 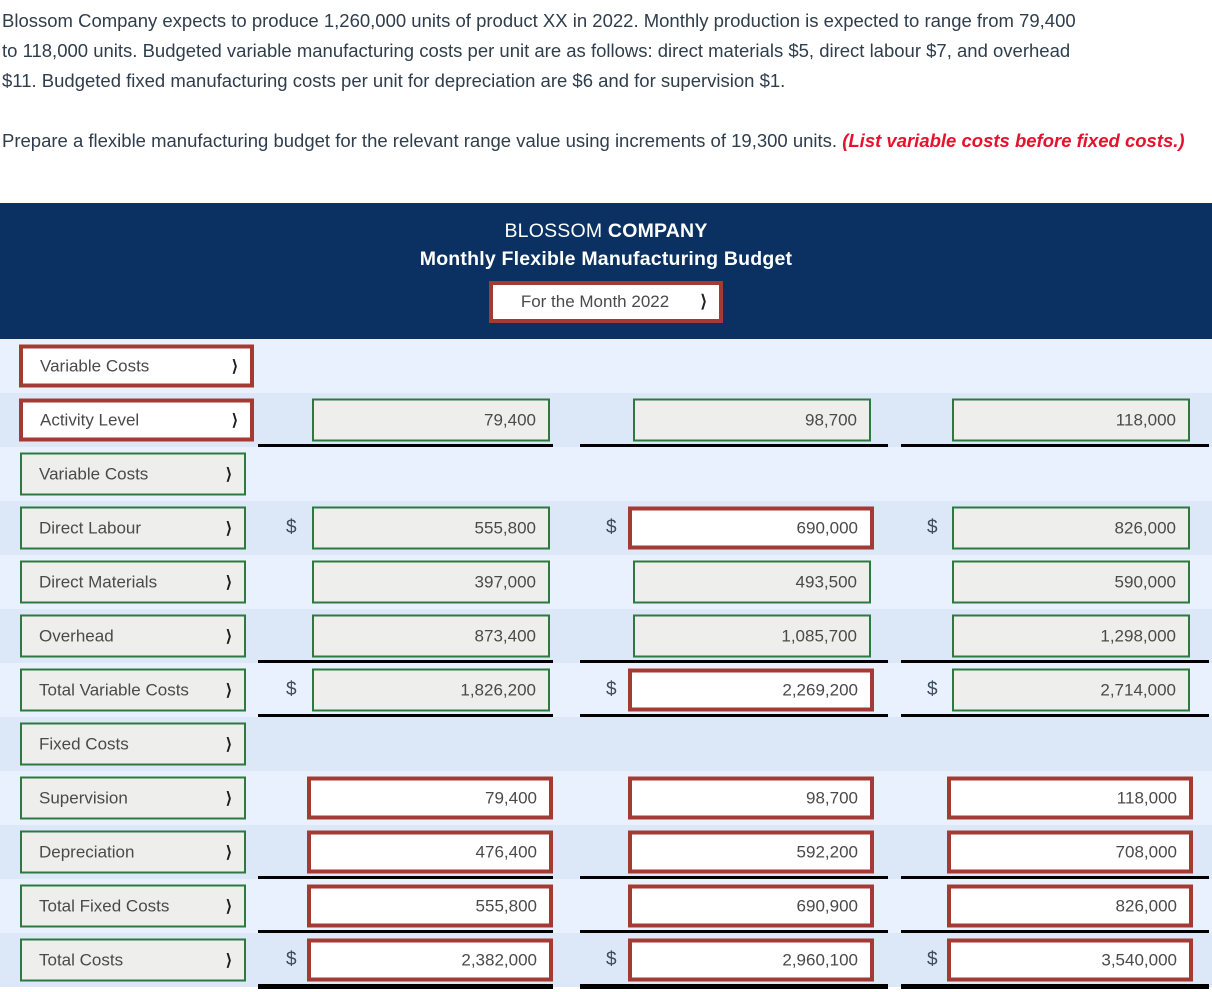 I want to click on amount-input: 476,400, so click(x=430, y=852).